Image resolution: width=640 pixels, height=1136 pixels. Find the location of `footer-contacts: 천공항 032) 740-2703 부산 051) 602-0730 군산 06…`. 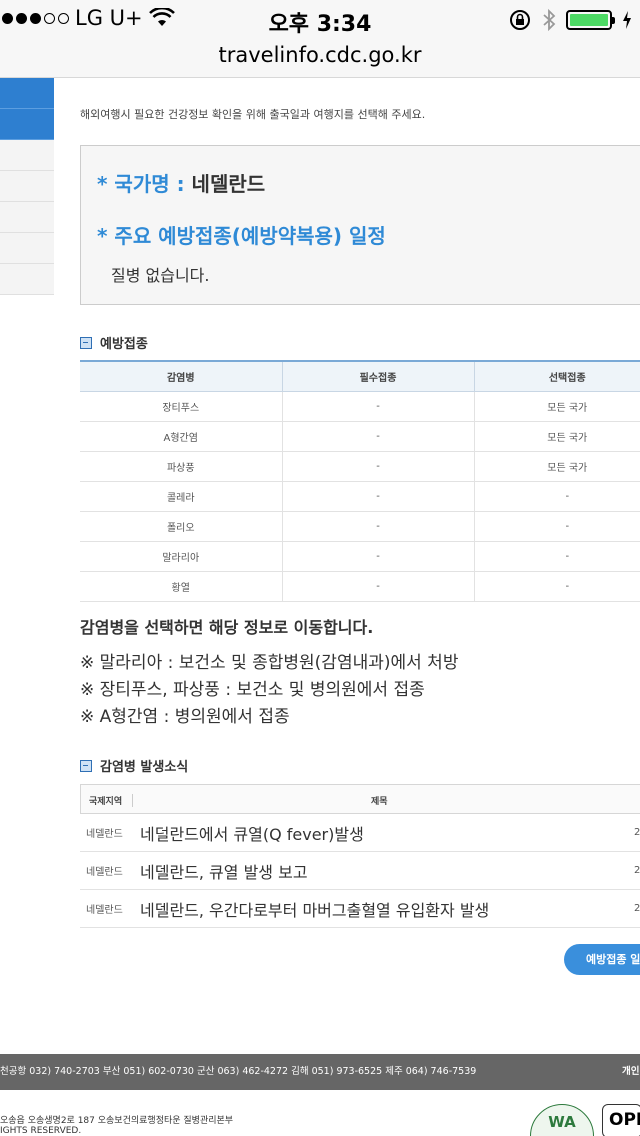

footer-contacts: 천공항 032) 740-2703 부산 051) 602-0730 군산 06… is located at coordinates (238, 1071).